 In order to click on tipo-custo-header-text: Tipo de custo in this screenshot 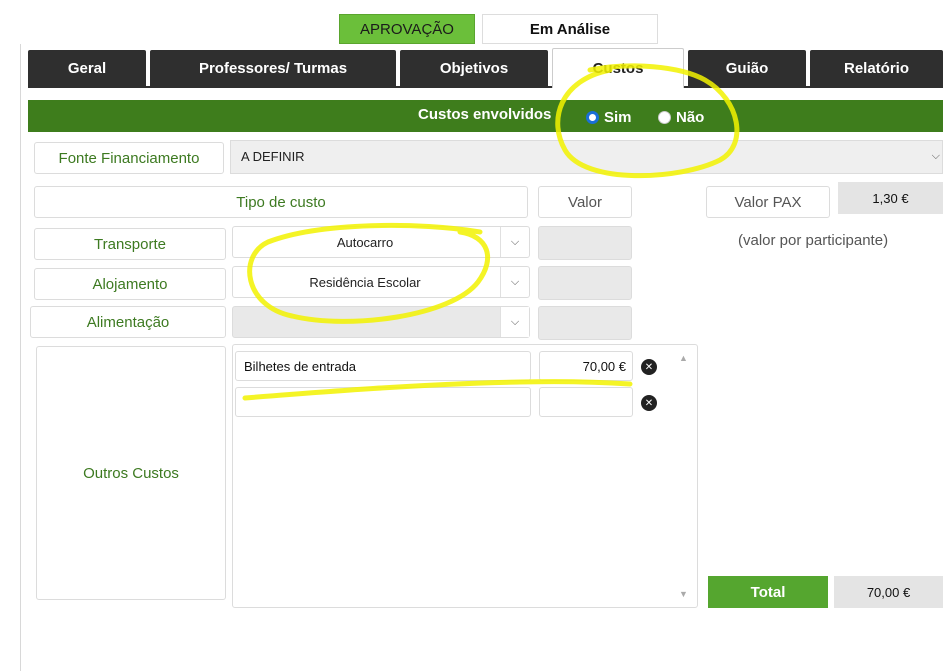, I will do `click(281, 202)`.